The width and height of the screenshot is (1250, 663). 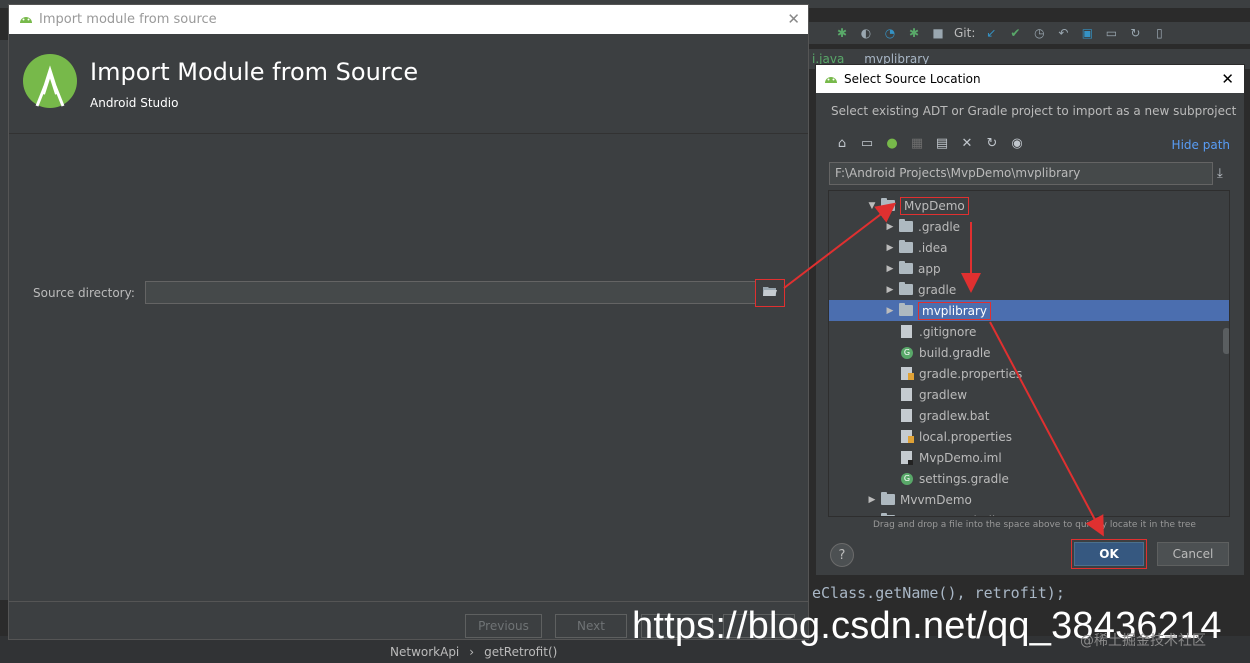 What do you see at coordinates (938, 33) in the screenshot?
I see `stop-icon: ■` at bounding box center [938, 33].